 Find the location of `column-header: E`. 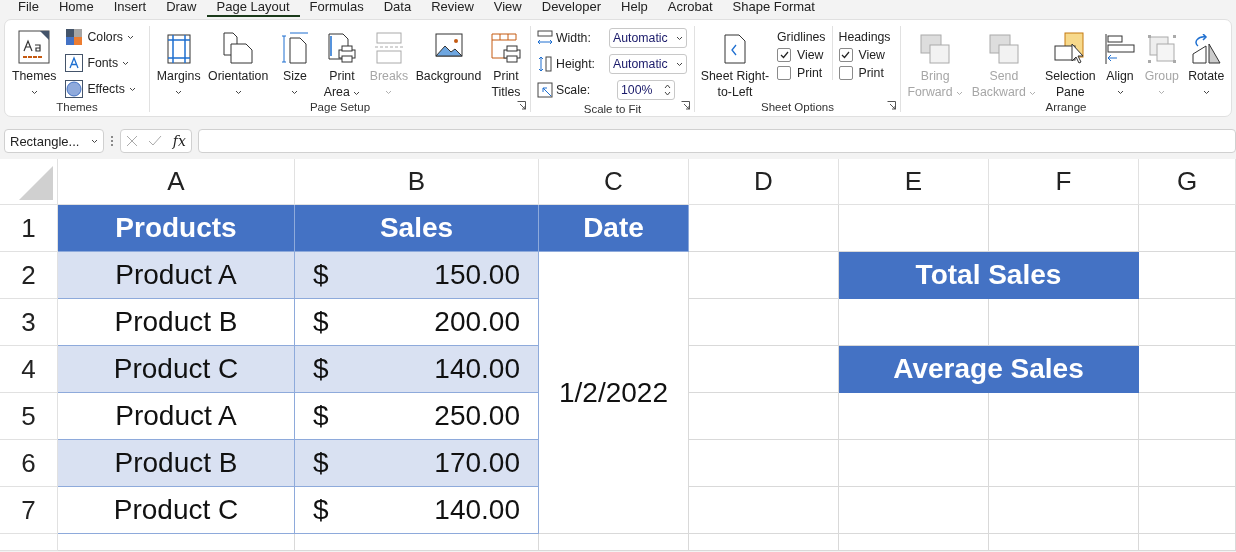

column-header: E is located at coordinates (914, 182).